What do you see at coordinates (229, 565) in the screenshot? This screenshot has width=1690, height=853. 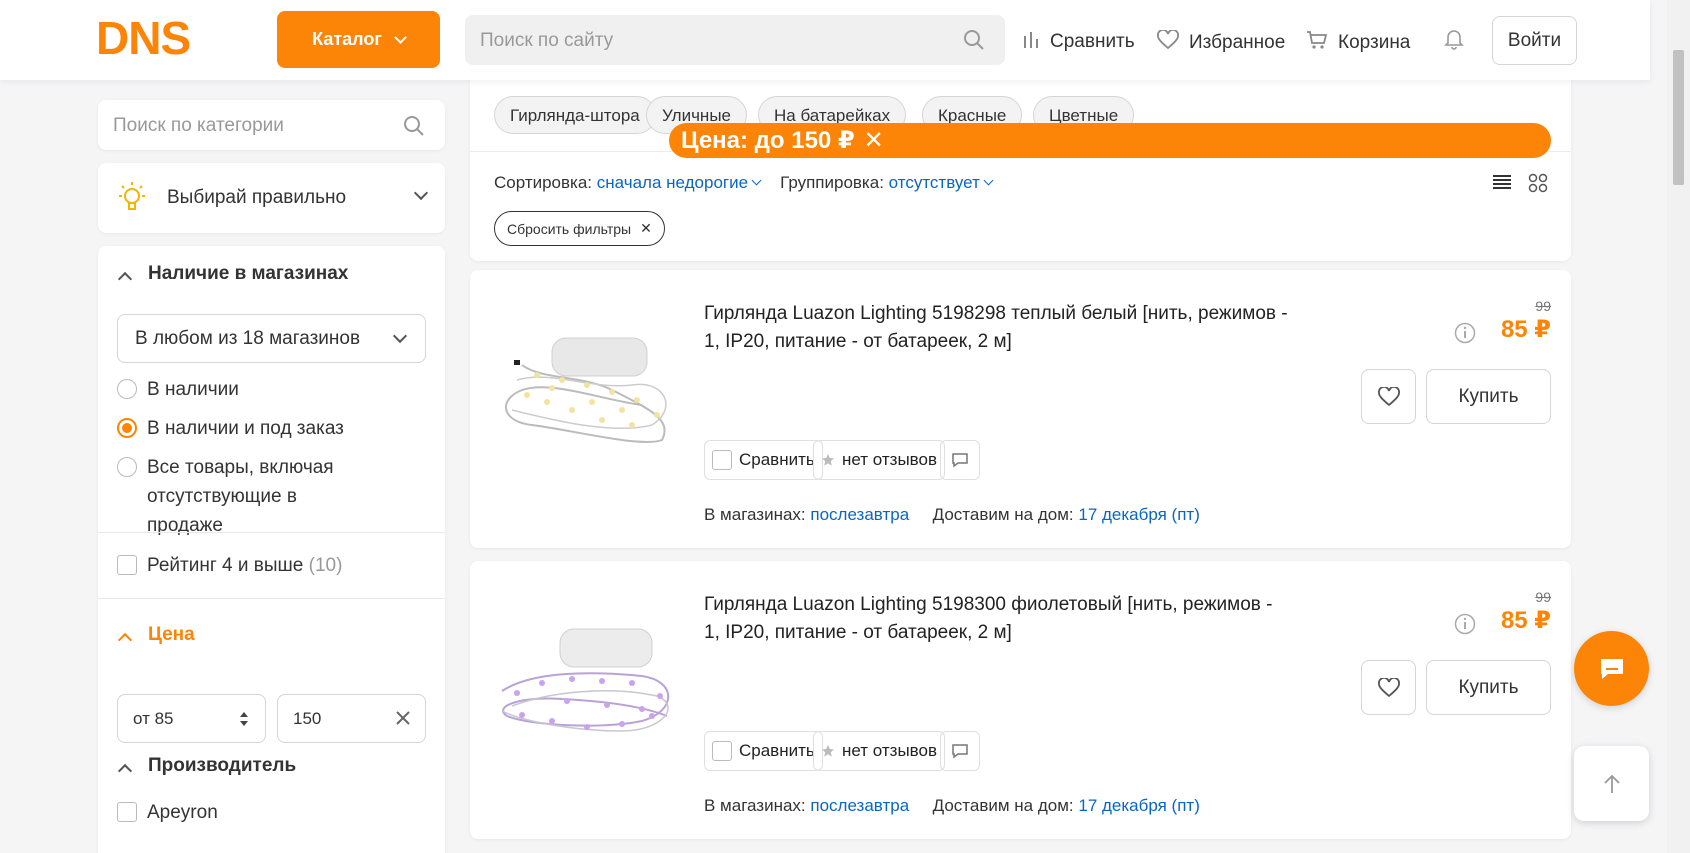 I see `rating-filter: Рейтинг 4 и выше (10)` at bounding box center [229, 565].